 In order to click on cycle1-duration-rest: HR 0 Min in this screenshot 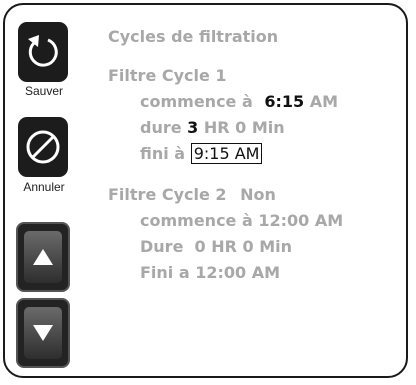, I will do `click(244, 127)`.